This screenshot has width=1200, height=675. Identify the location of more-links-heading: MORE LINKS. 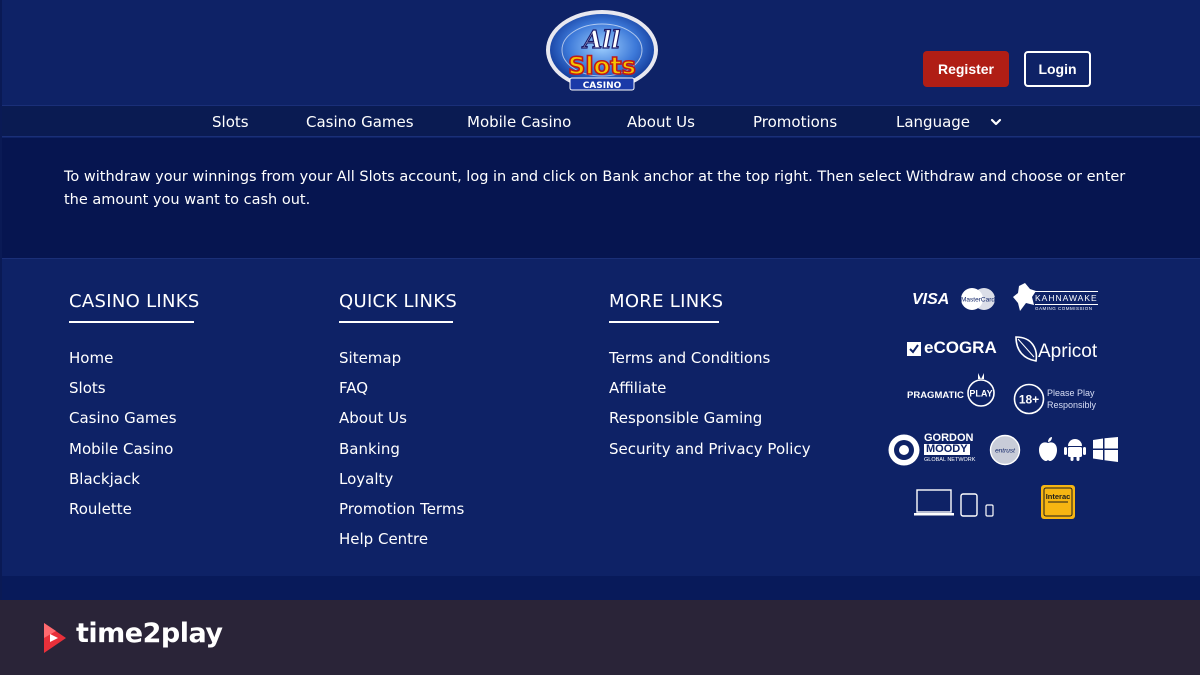
(666, 301).